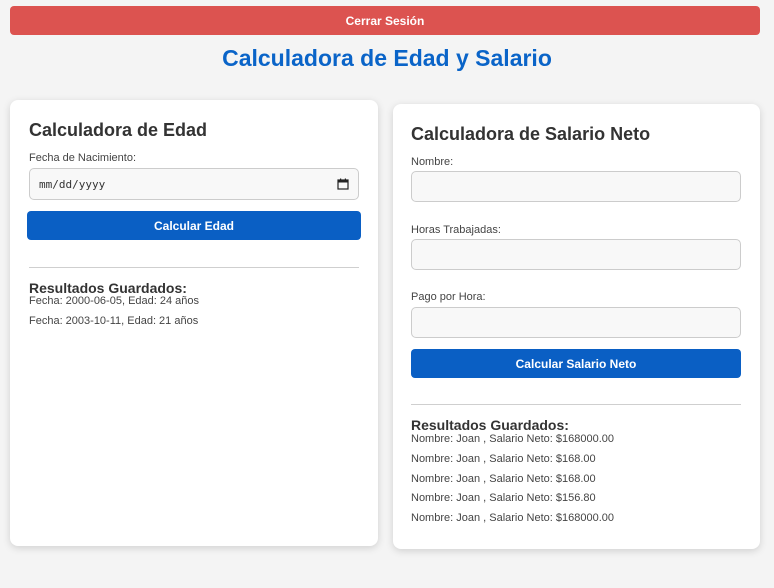  I want to click on calculate-age-button: Calcular Edad, so click(194, 225).